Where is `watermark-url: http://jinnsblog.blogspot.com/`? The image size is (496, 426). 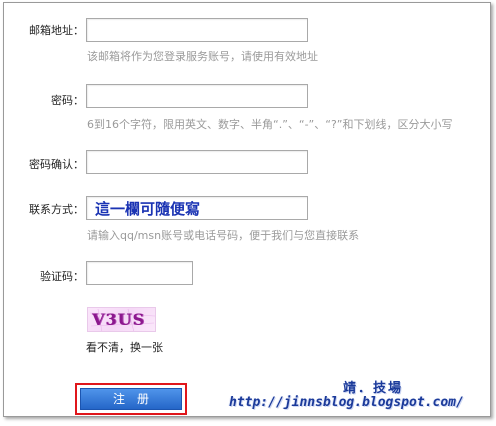 watermark-url: http://jinnsblog.blogspot.com/ is located at coordinates (346, 402).